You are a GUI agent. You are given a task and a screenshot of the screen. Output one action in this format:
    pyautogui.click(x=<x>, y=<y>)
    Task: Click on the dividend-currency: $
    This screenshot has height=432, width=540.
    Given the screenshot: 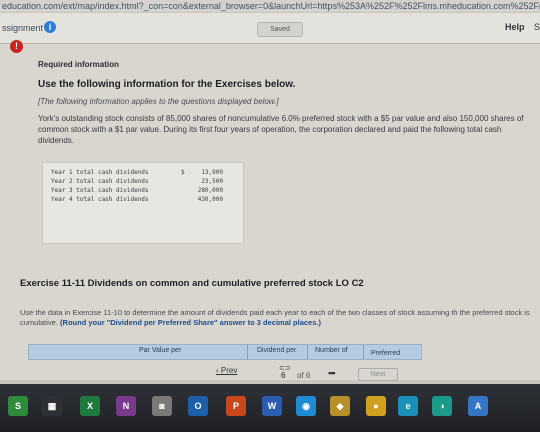 What is the action you would take?
    pyautogui.click(x=183, y=172)
    